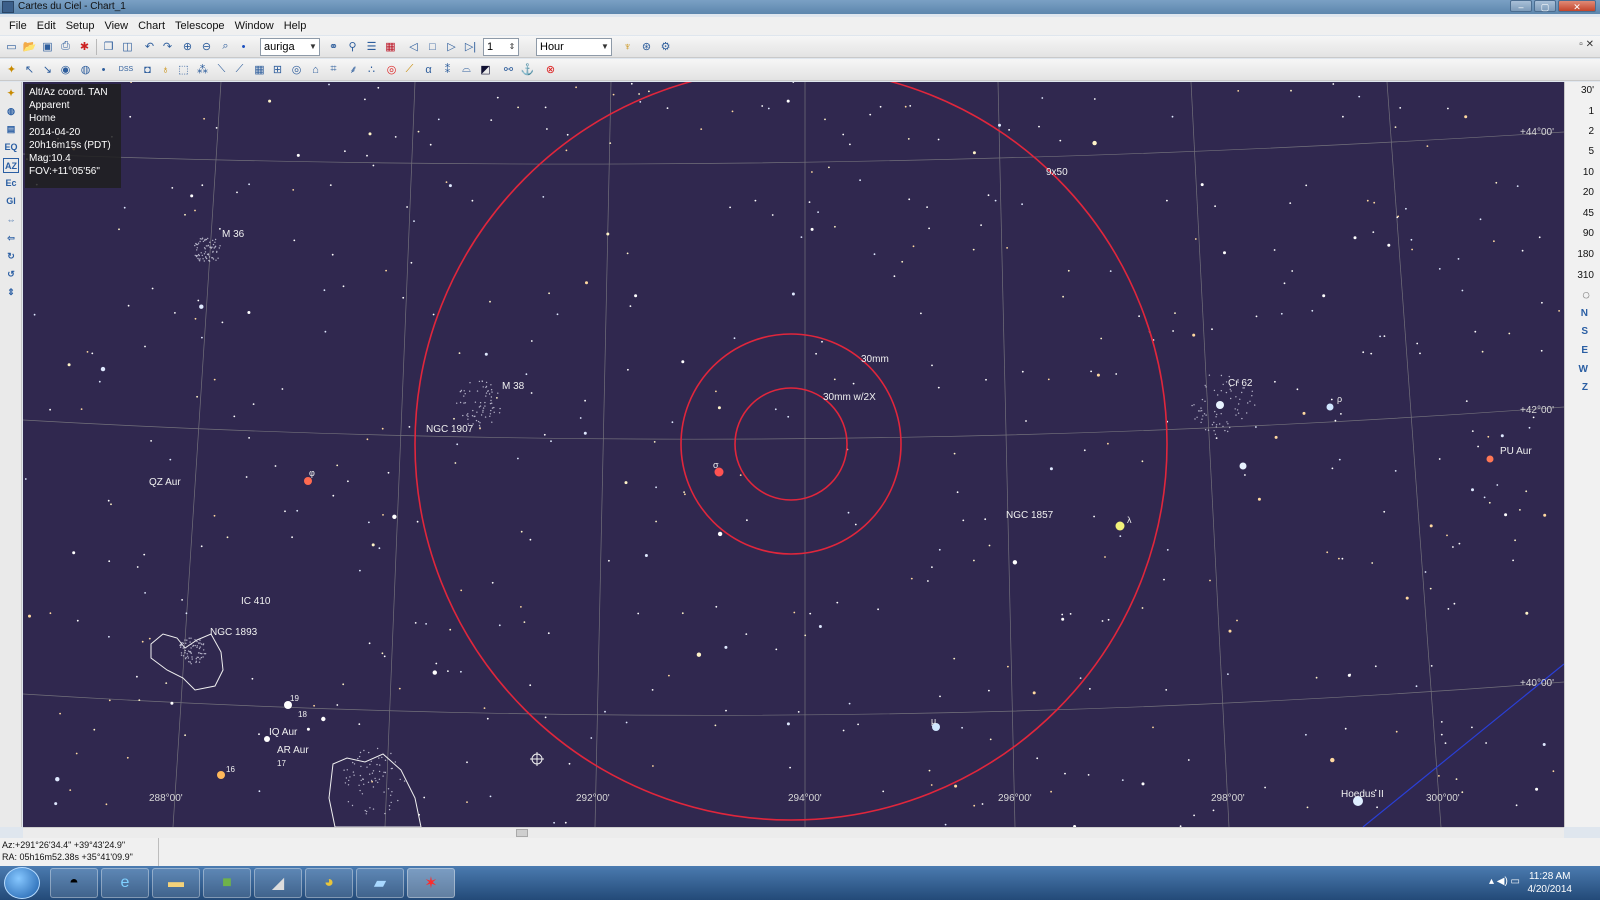  Describe the element at coordinates (85, 69) in the screenshot. I see `globe-icon: ◍` at that location.